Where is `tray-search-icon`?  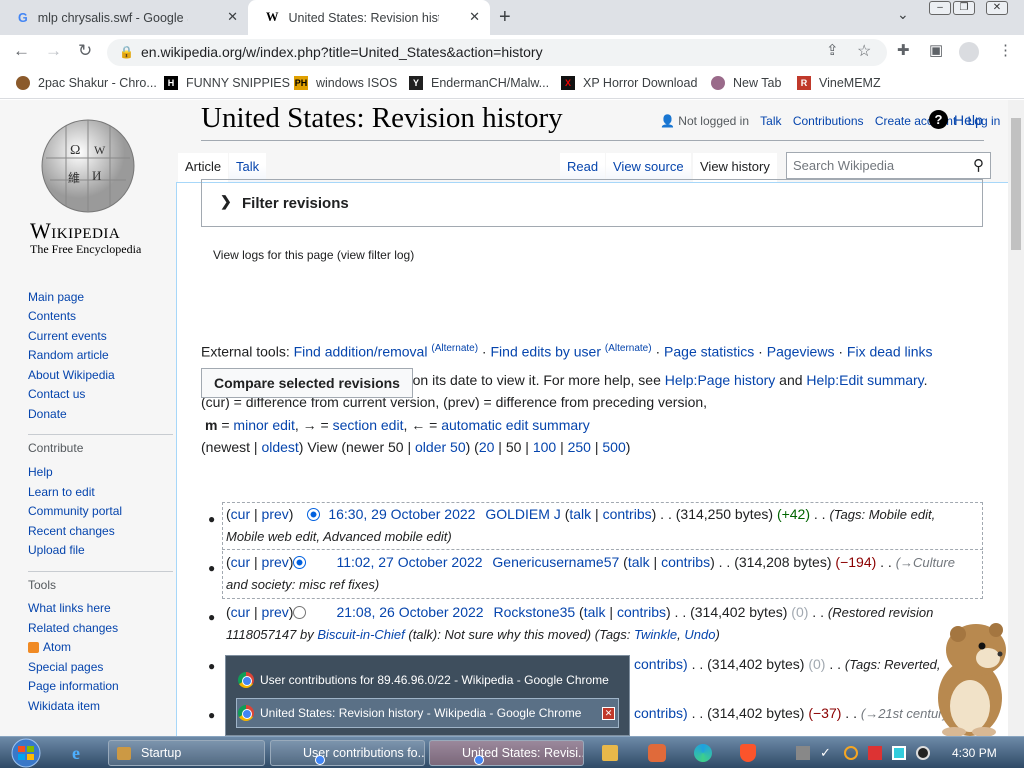
tray-search-icon is located at coordinates (851, 753).